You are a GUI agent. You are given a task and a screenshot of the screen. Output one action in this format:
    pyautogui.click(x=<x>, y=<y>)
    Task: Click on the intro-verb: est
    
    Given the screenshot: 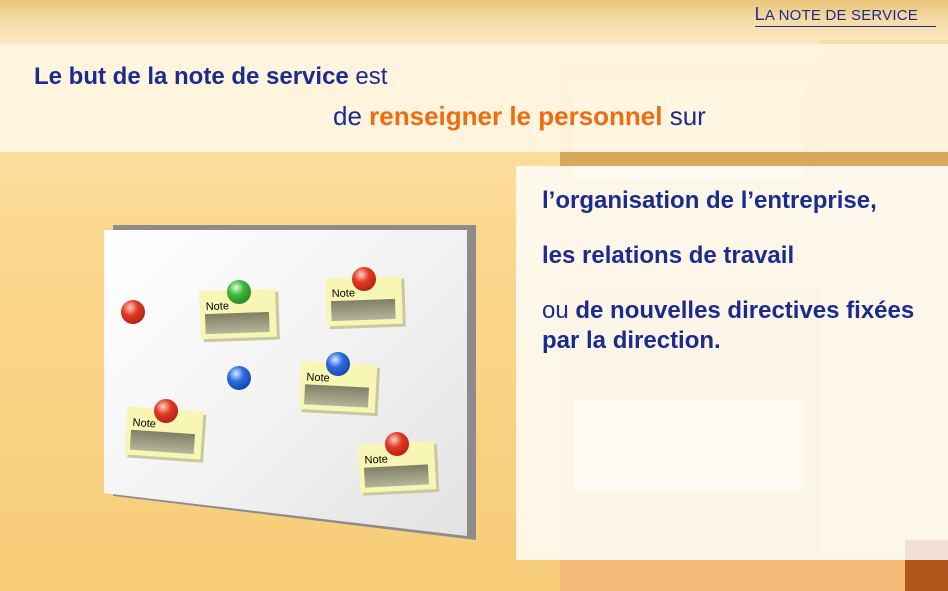 What is the action you would take?
    pyautogui.click(x=368, y=76)
    